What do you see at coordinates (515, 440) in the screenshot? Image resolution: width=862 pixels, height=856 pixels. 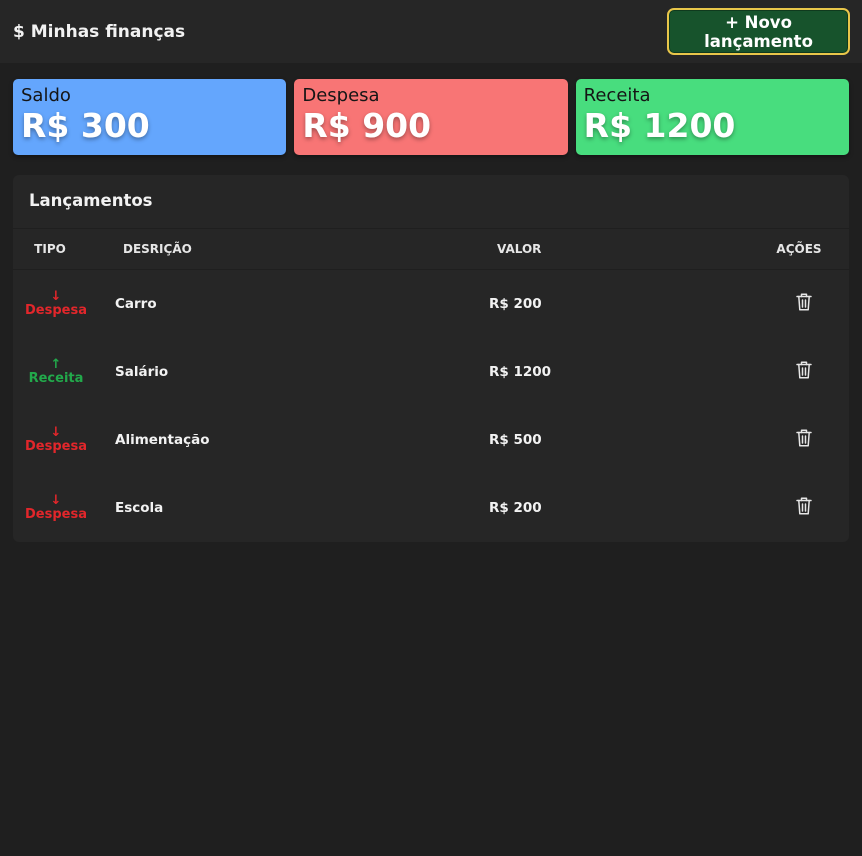 I see `row-valor: R$ 500` at bounding box center [515, 440].